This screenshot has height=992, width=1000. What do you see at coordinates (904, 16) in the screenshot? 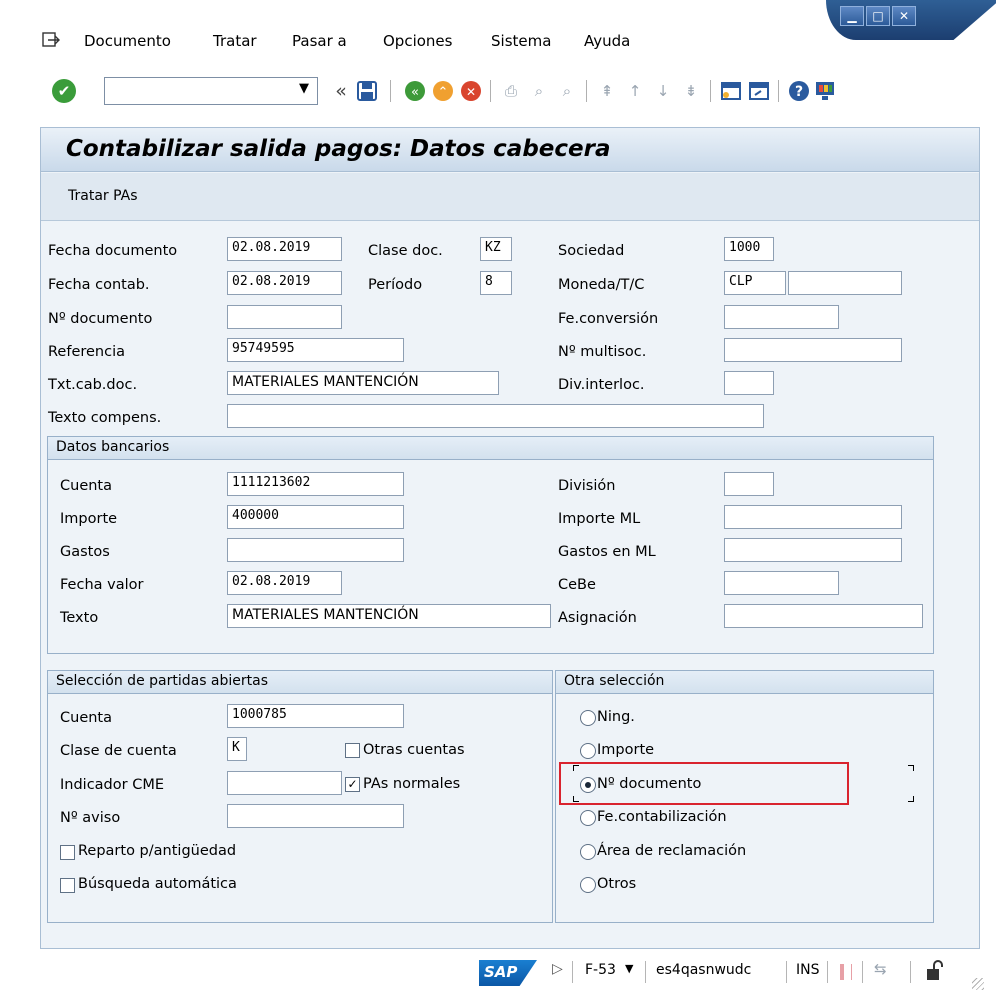
I see `close-icon: ✕` at bounding box center [904, 16].